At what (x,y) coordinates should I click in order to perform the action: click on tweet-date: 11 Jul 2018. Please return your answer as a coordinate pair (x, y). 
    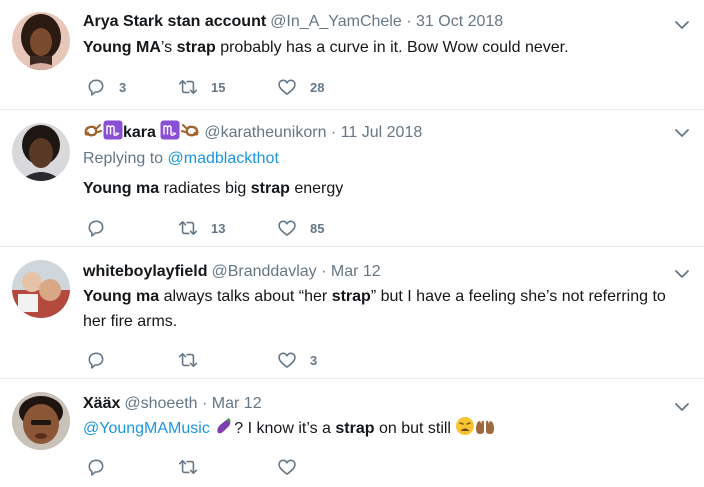
    Looking at the image, I should click on (382, 132).